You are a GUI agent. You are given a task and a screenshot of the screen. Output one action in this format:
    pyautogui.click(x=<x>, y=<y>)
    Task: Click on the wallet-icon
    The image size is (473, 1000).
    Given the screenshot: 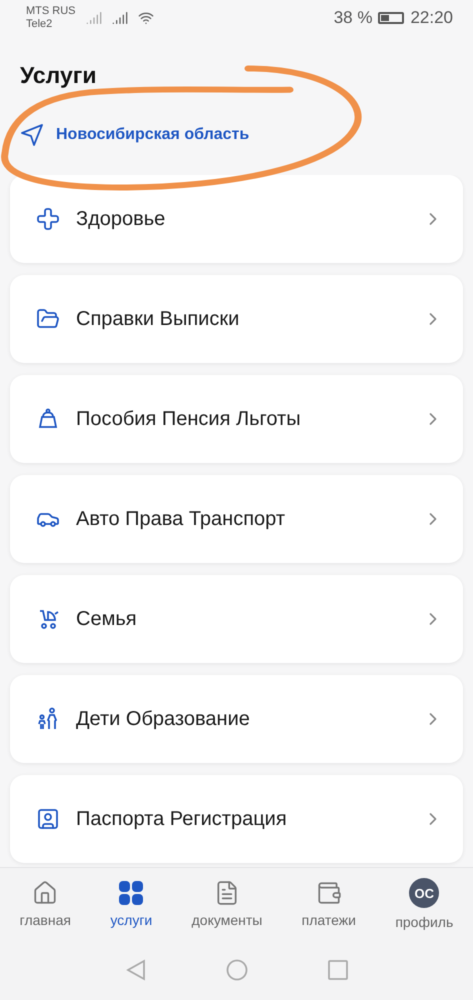 What is the action you would take?
    pyautogui.click(x=329, y=893)
    